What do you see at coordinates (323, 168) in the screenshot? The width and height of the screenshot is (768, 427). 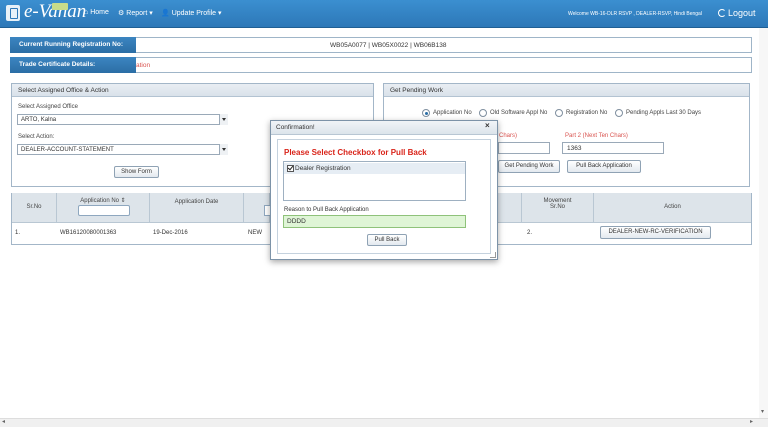 I see `dealer-registration-label: Dealer Registration` at bounding box center [323, 168].